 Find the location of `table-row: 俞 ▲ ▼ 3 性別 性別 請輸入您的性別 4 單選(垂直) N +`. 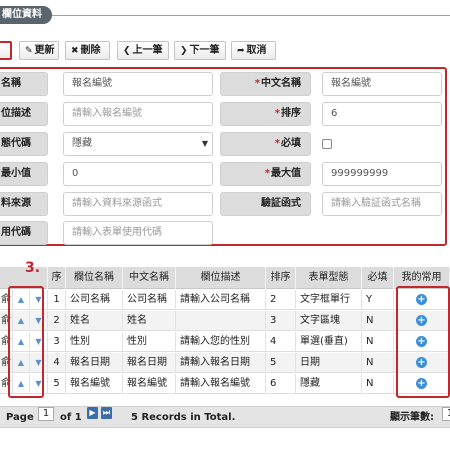

table-row: 俞 ▲ ▼ 3 性別 性別 請輸入您的性別 4 單選(垂直) N + is located at coordinates (225, 342).